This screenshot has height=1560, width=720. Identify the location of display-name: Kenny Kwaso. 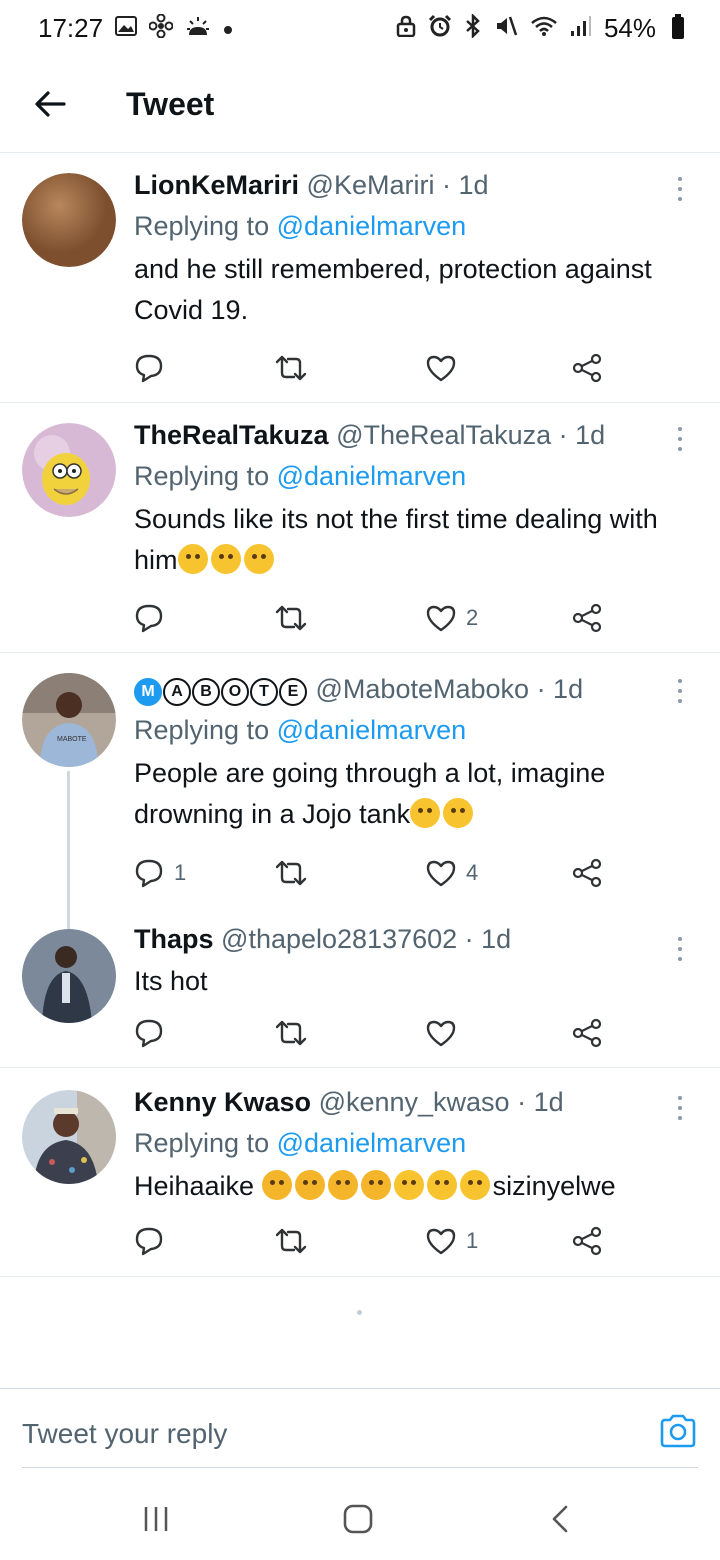
(222, 1102).